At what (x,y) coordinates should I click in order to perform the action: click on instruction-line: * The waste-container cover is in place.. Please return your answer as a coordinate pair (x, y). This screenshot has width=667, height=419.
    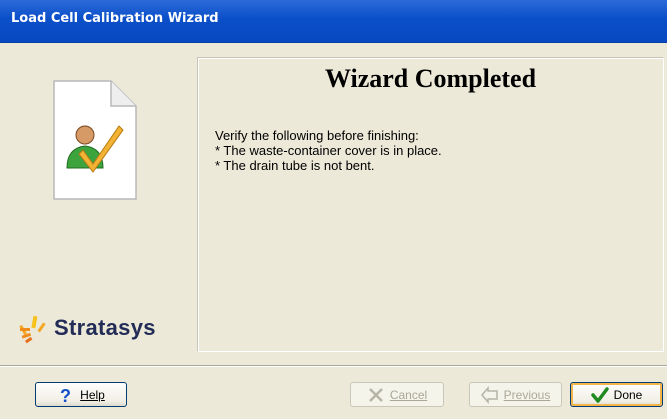
    Looking at the image, I should click on (328, 150).